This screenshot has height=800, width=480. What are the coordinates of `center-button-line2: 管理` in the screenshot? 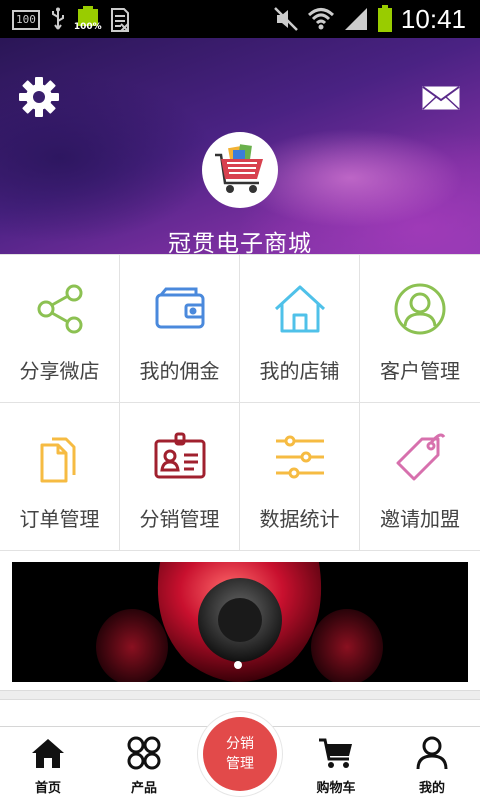 It's located at (240, 764).